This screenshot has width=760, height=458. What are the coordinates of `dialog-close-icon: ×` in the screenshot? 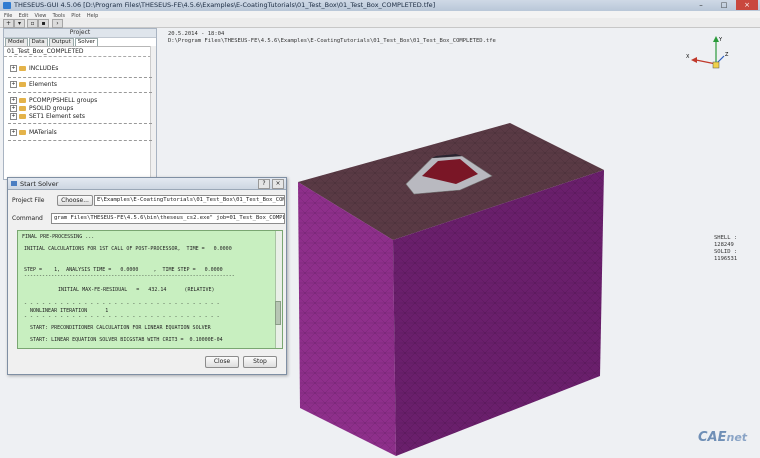 It's located at (278, 184).